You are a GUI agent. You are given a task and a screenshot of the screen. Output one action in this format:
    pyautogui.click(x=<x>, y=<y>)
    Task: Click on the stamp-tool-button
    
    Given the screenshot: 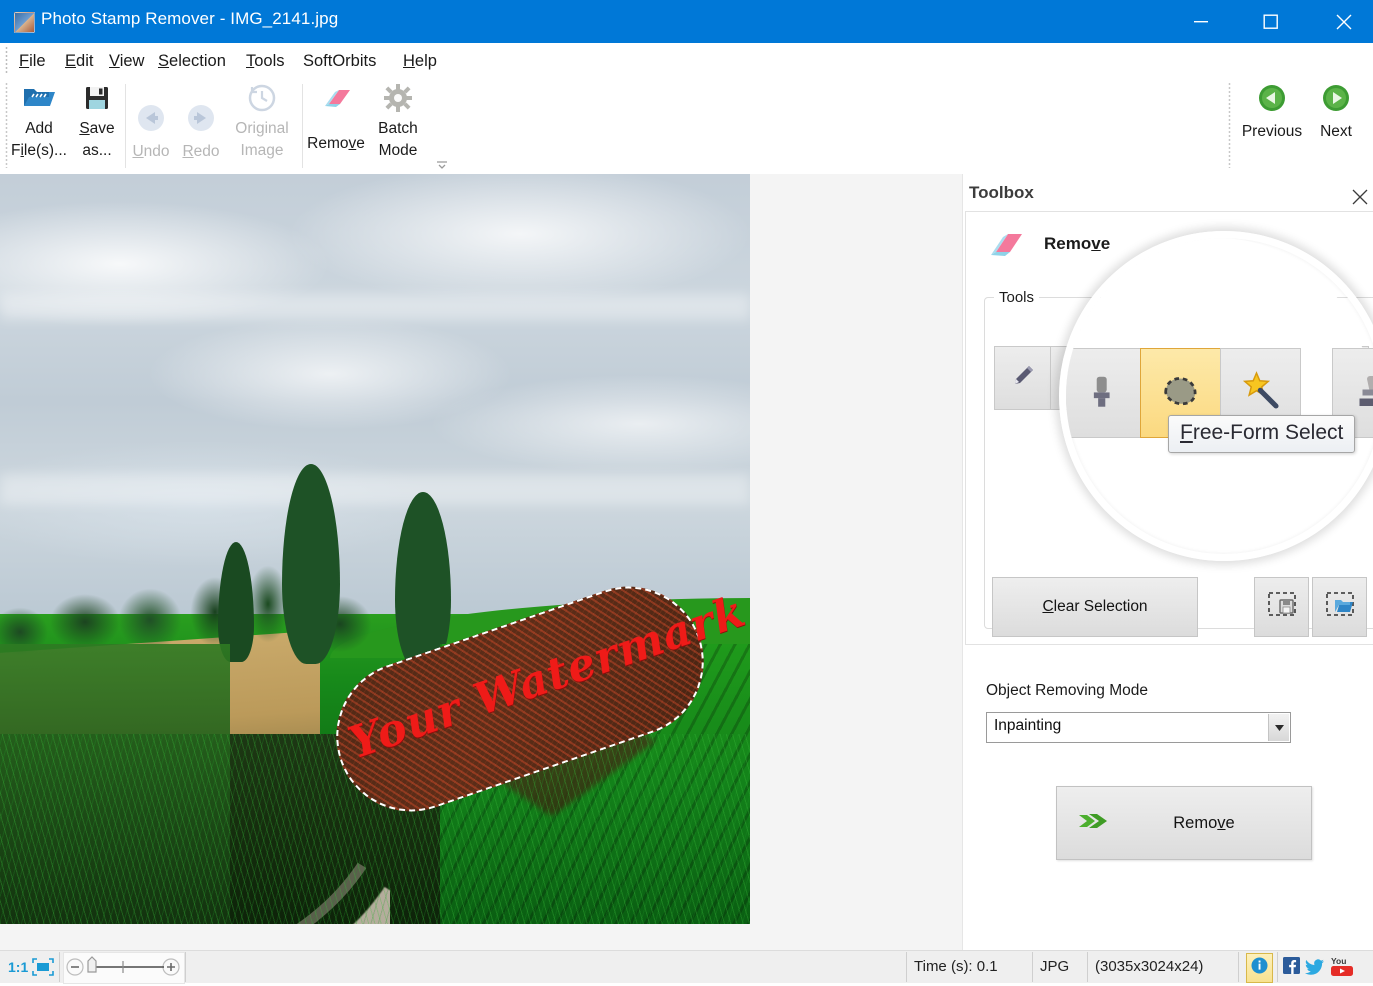 What is the action you would take?
    pyautogui.click(x=1340, y=378)
    